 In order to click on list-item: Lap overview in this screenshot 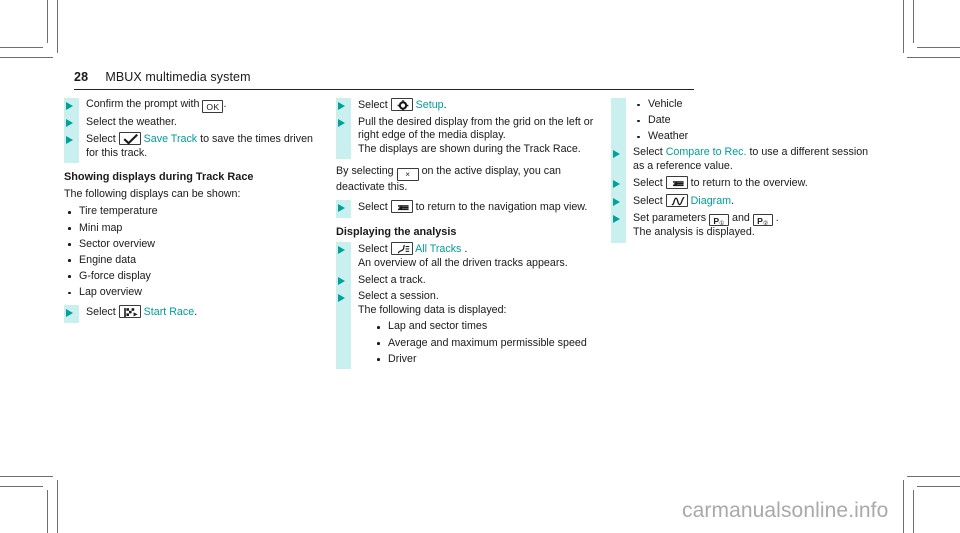, I will do `click(194, 294)`.